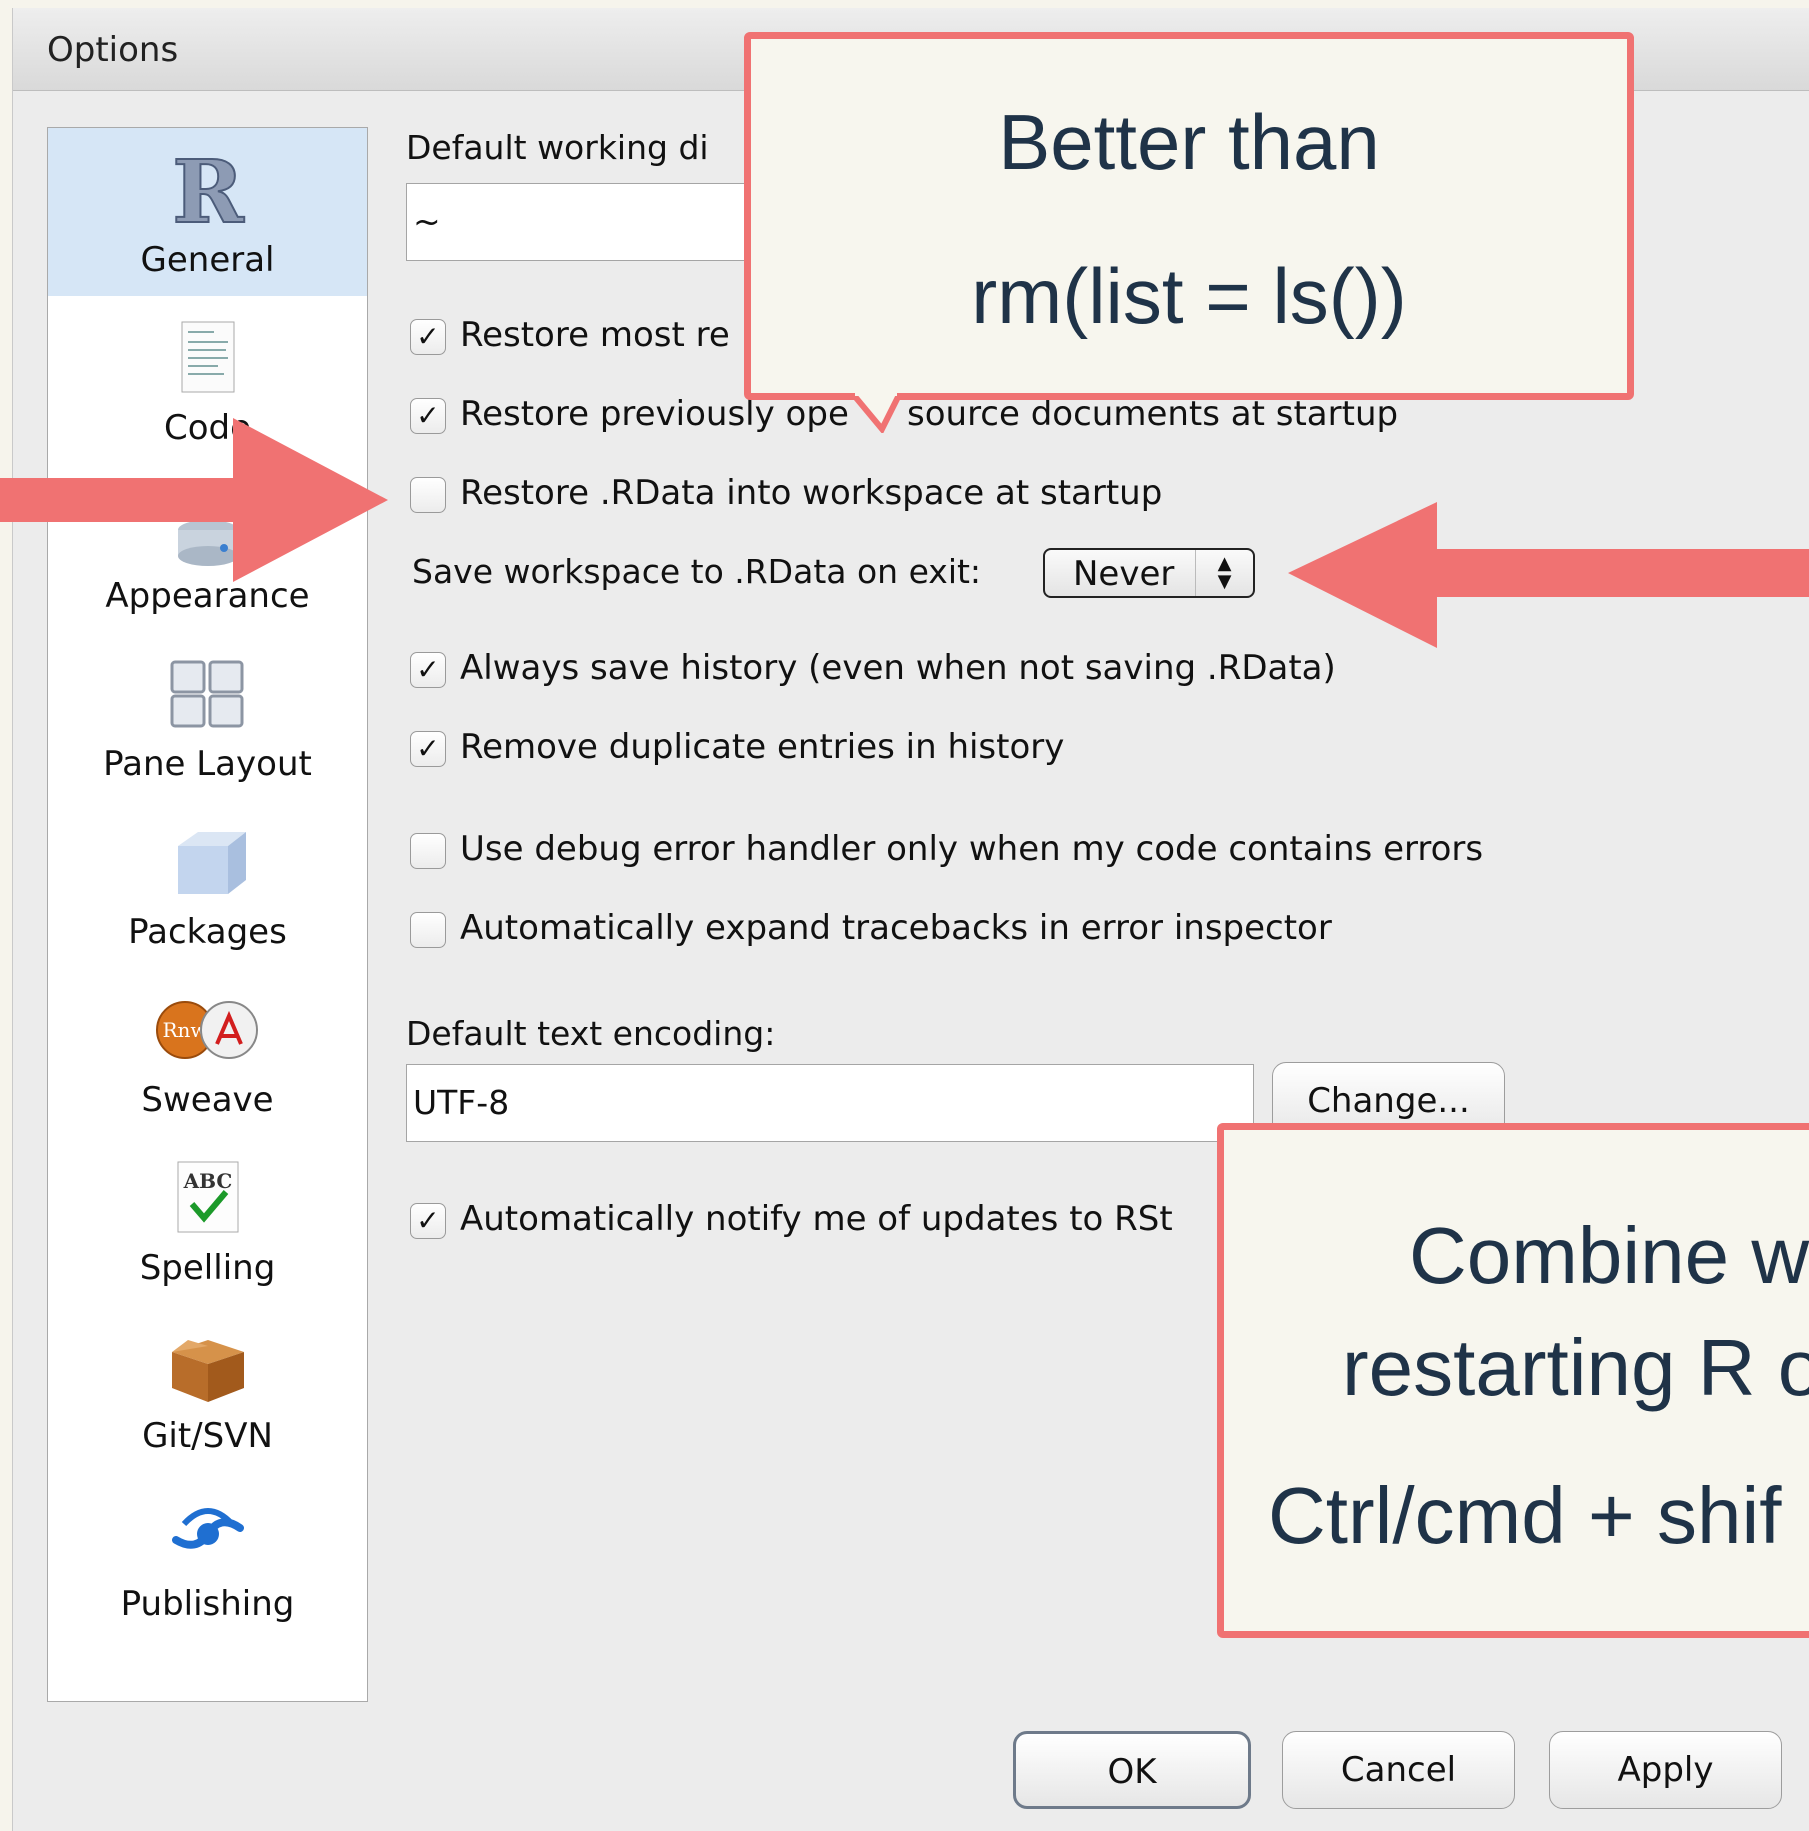 This screenshot has height=1831, width=1809. I want to click on callout-line: rm(list = ls()), so click(1189, 296).